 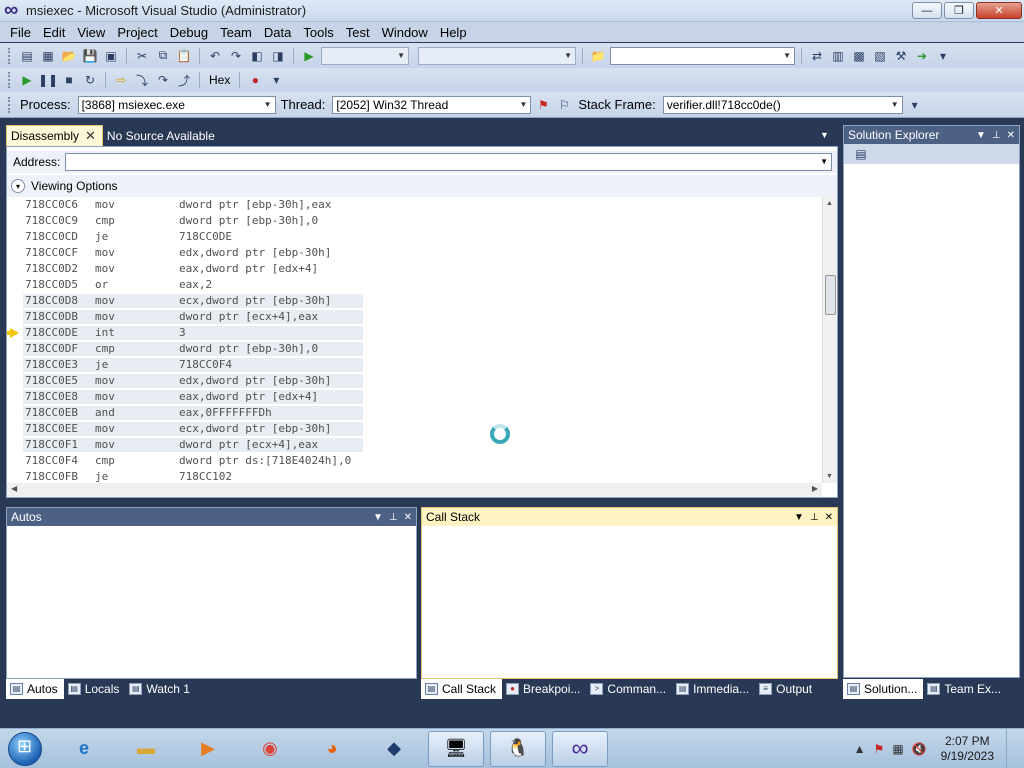 I want to click on disassembly-line: 718CC0DB mov dword ptr [ecx+4],eax, so click(x=414, y=317).